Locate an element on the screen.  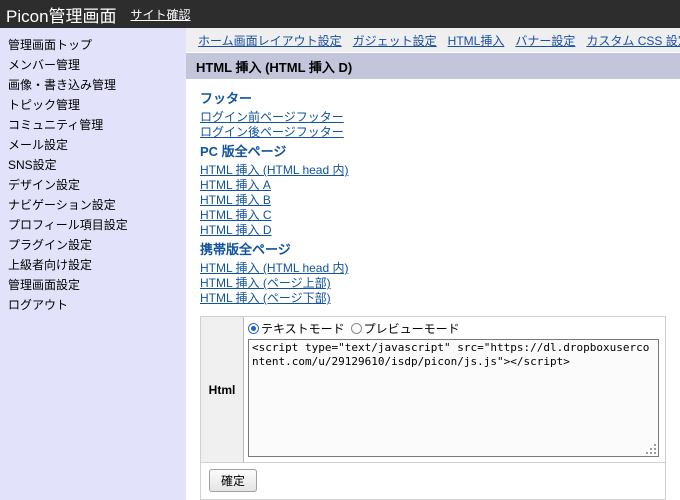
sidebar-item-community: コミュニティ管理 is located at coordinates (93, 125).